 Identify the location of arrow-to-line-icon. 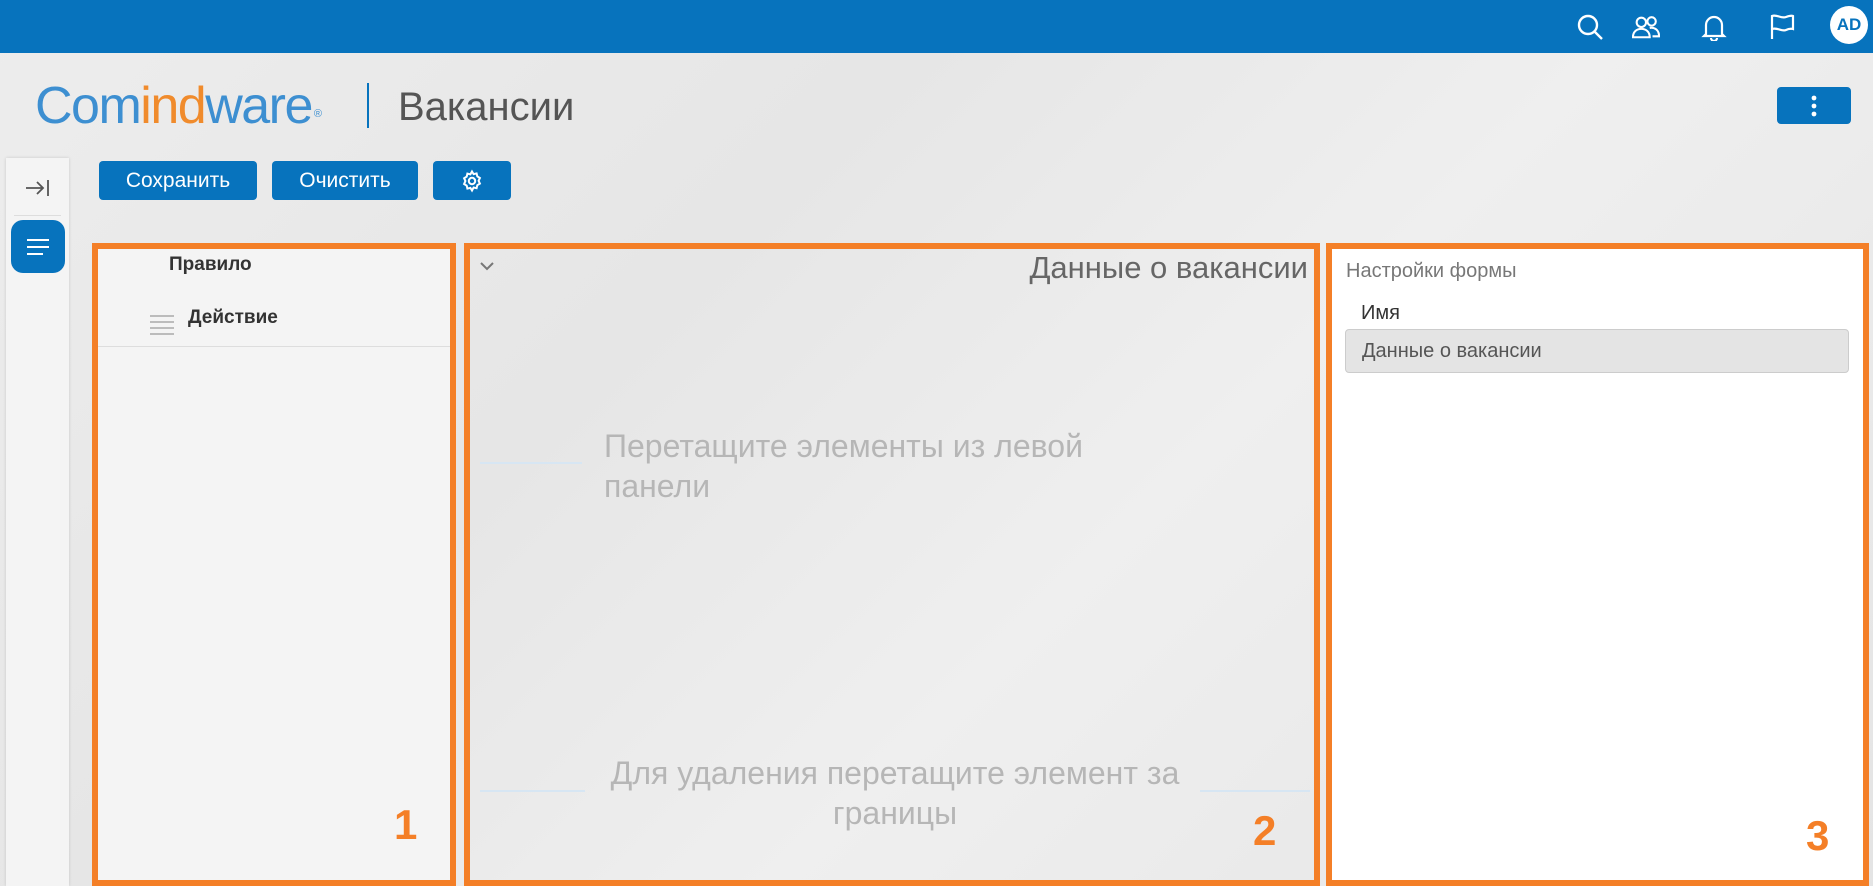
(37, 188).